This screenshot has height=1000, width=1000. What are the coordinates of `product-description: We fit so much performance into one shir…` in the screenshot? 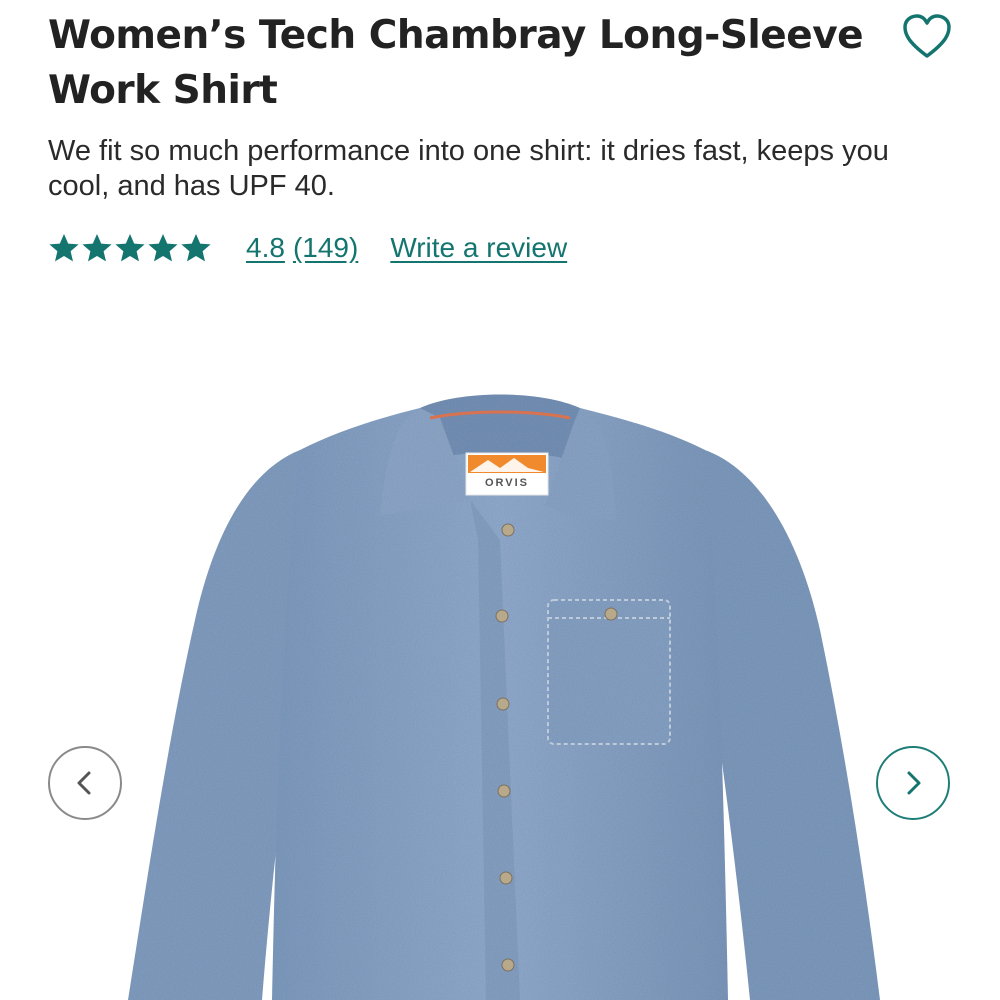 It's located at (468, 168).